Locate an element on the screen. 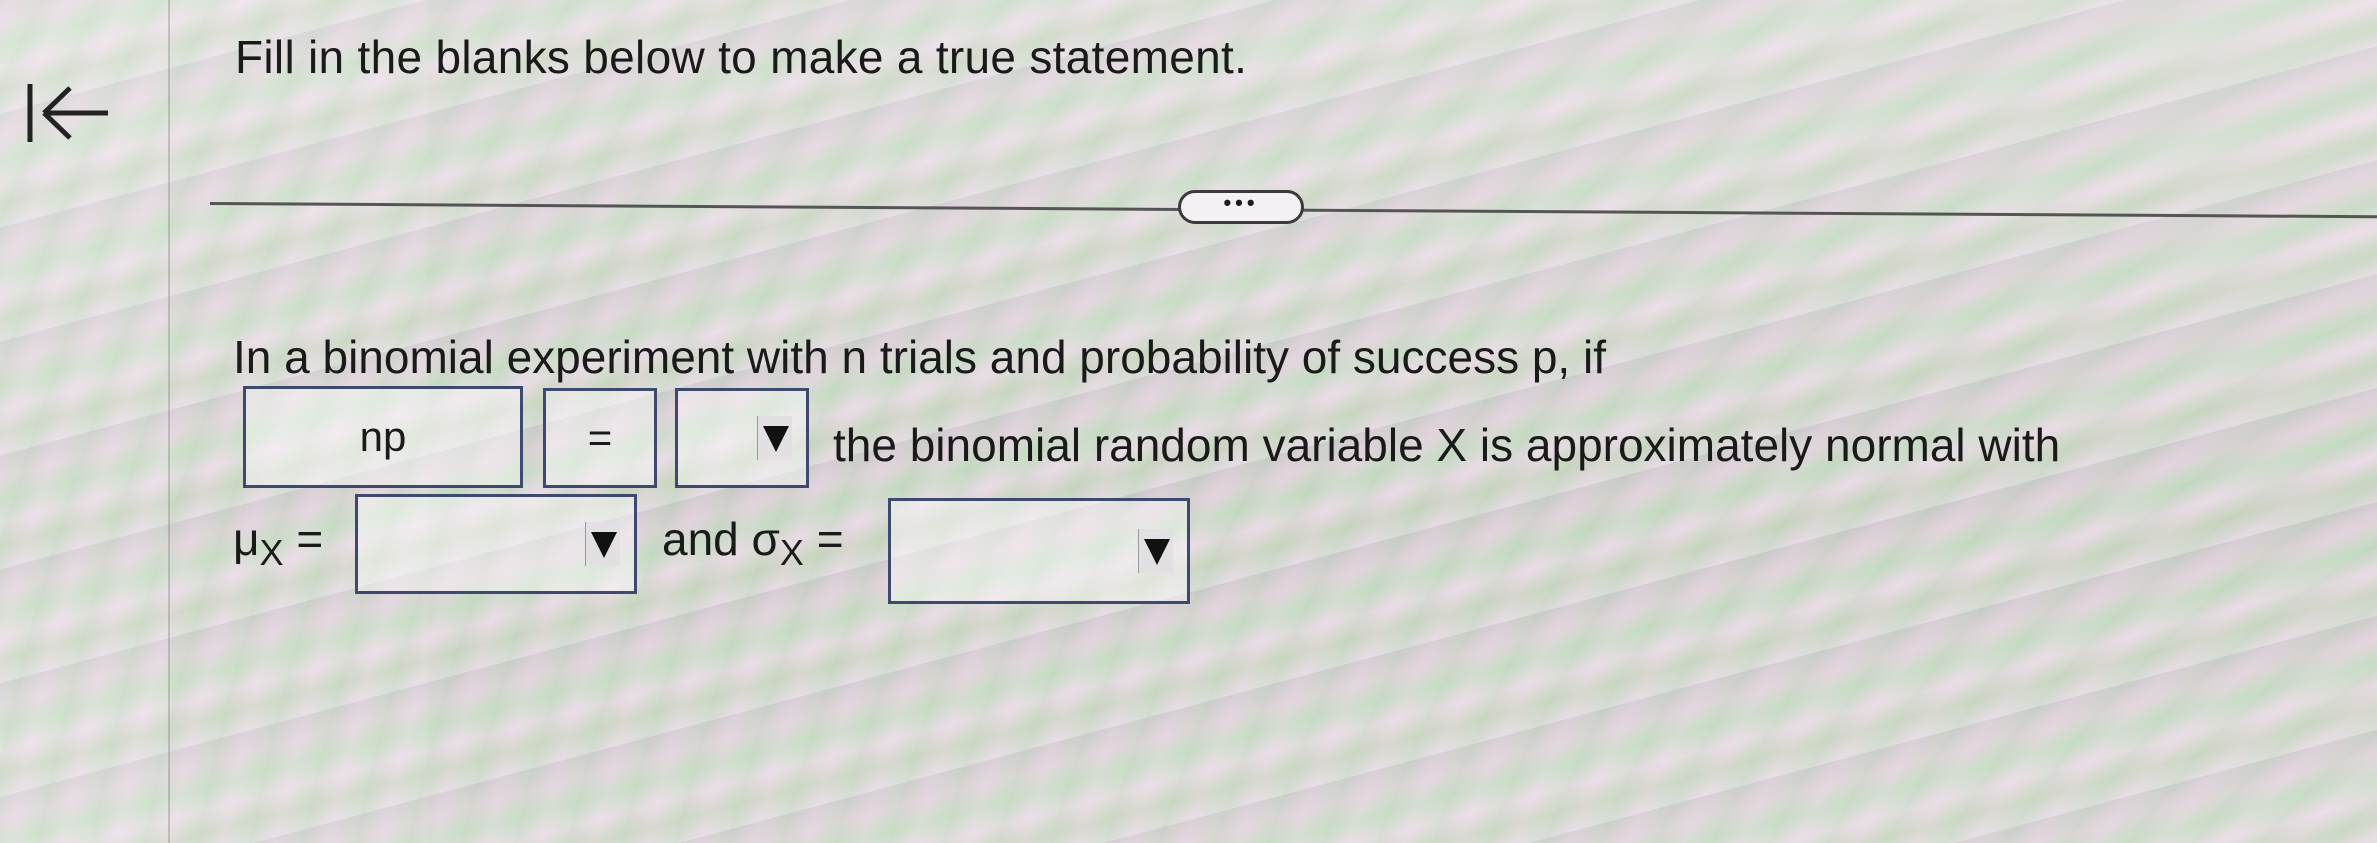  expression-blank-value: np is located at coordinates (383, 436).